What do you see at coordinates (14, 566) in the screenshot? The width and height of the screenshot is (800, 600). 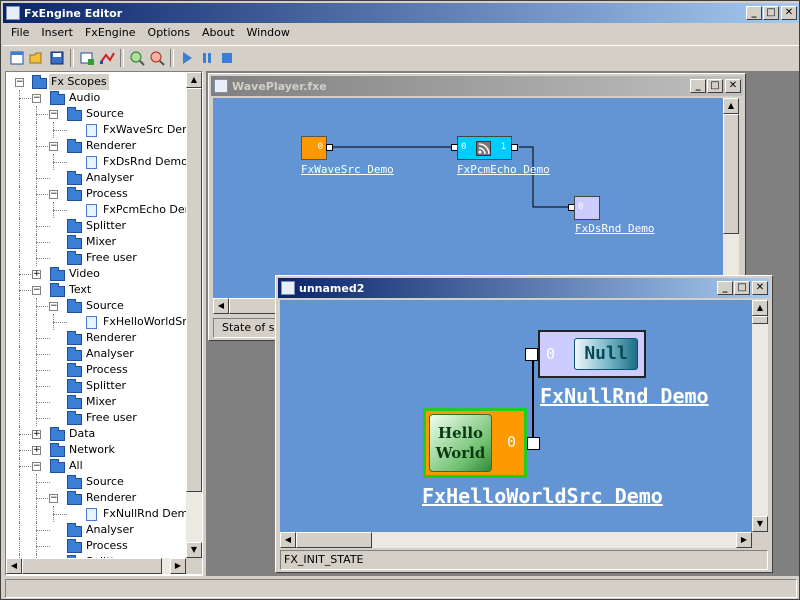 I see `tree-scroll-left: ◀` at bounding box center [14, 566].